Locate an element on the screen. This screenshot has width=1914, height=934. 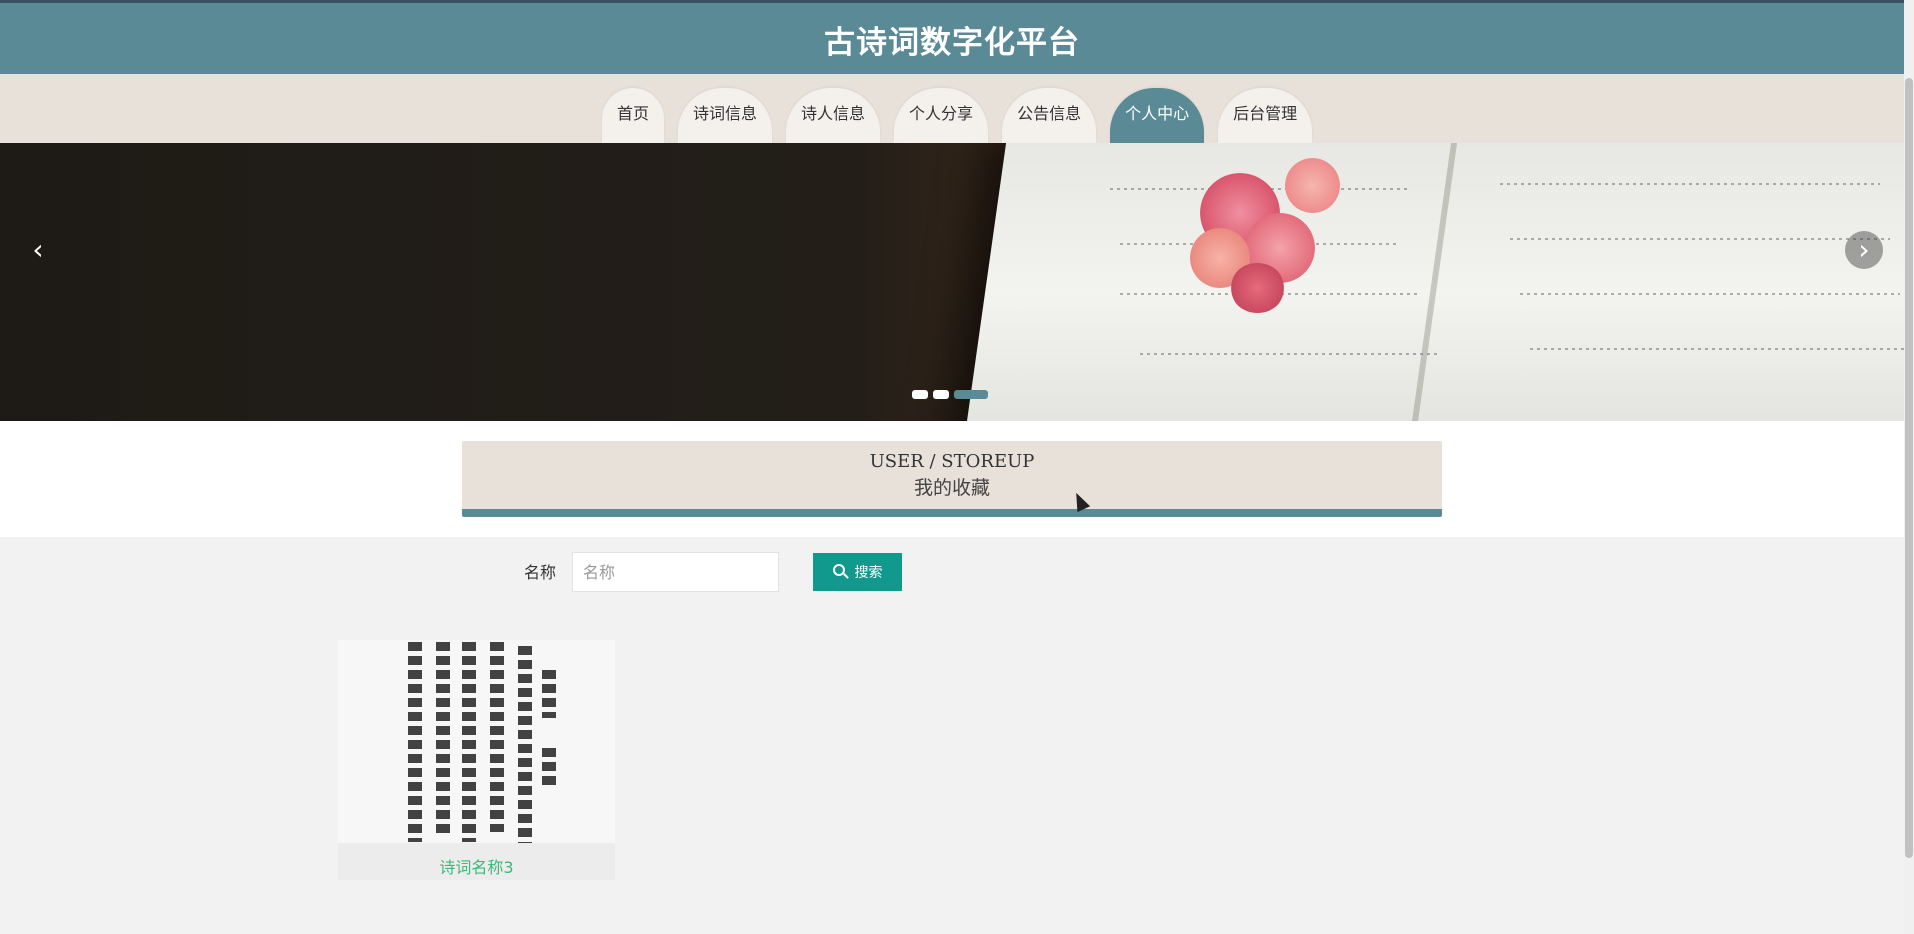
nav-item-sharing: 个人分享 is located at coordinates (941, 115).